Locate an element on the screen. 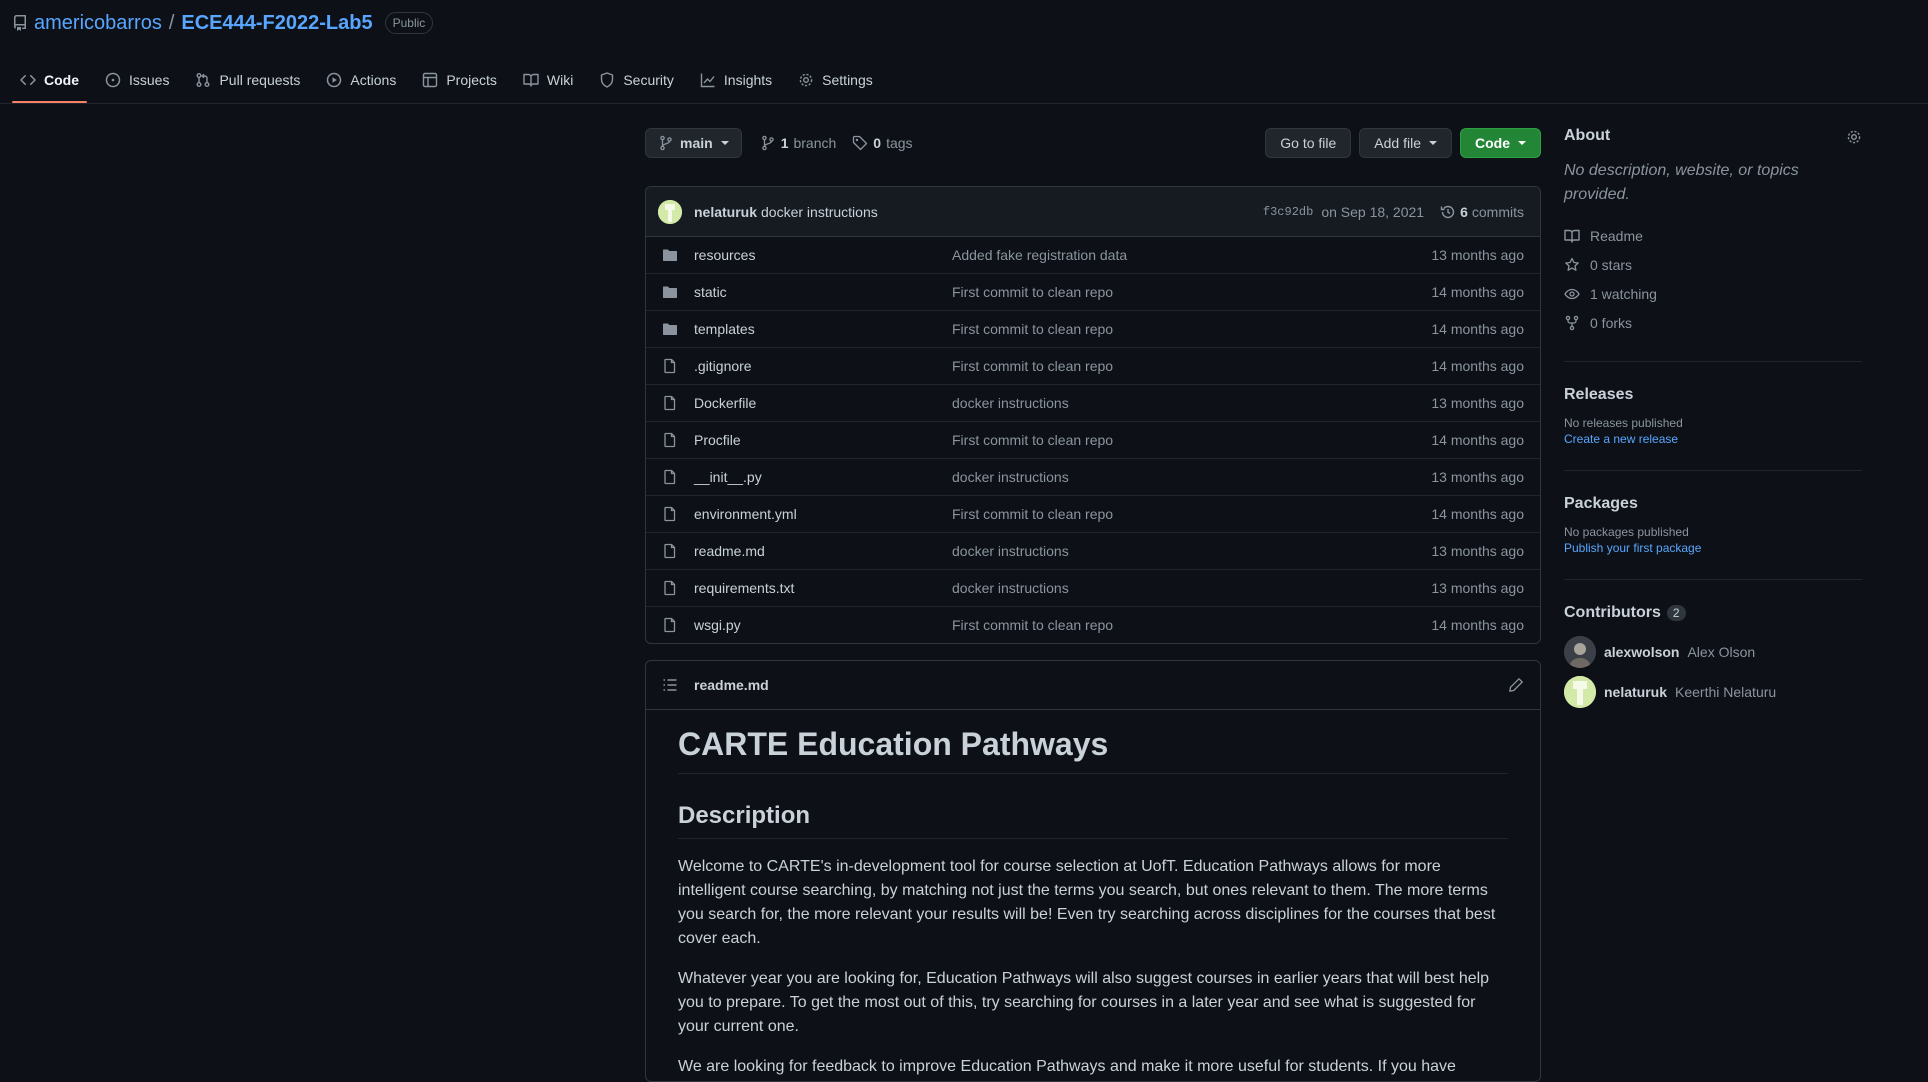 The width and height of the screenshot is (1928, 1082). issue-icon is located at coordinates (113, 80).